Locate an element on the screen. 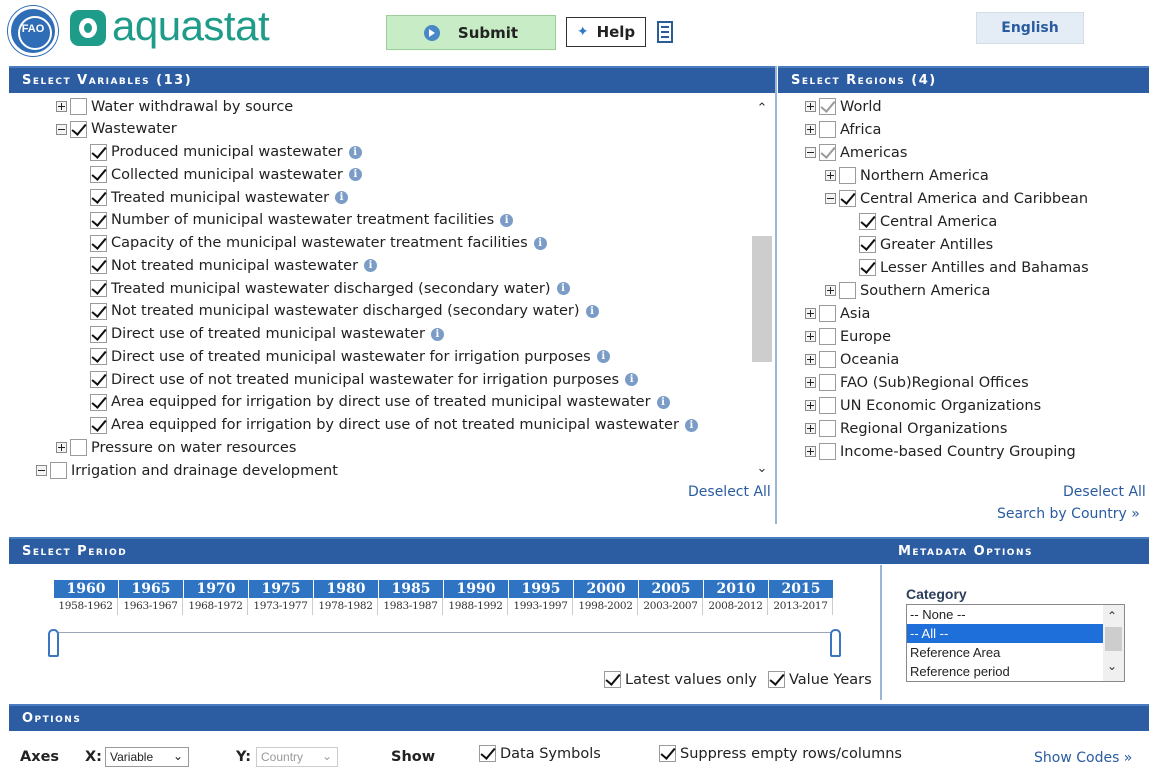  regions-tree-item: Greater Antilles is located at coordinates (919, 244).